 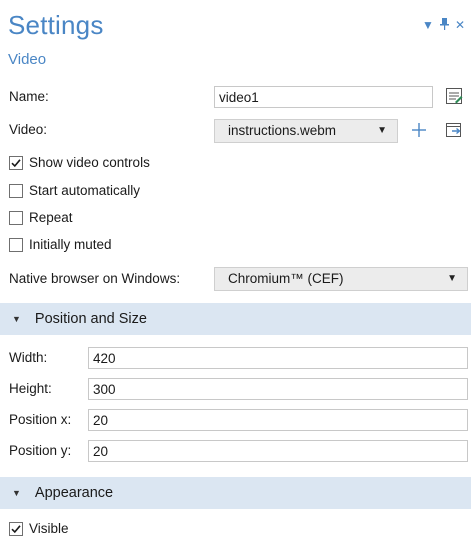 What do you see at coordinates (286, 278) in the screenshot?
I see `browser-select-value: Chromium™ (CEF)` at bounding box center [286, 278].